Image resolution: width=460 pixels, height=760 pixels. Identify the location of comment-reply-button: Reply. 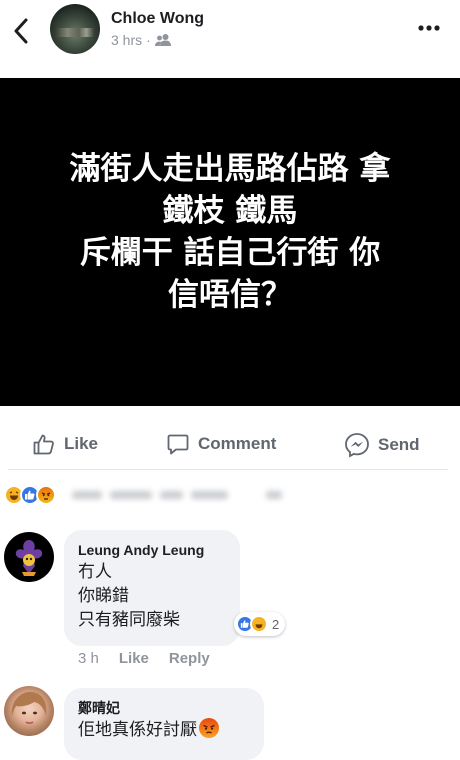
(189, 658).